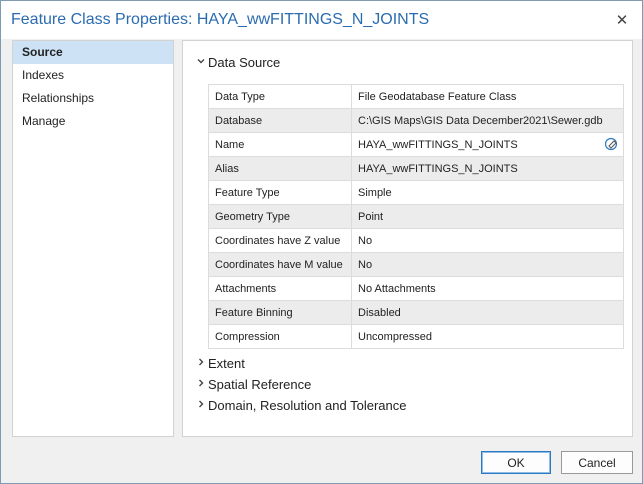  Describe the element at coordinates (280, 120) in the screenshot. I see `property-key: Database` at that location.